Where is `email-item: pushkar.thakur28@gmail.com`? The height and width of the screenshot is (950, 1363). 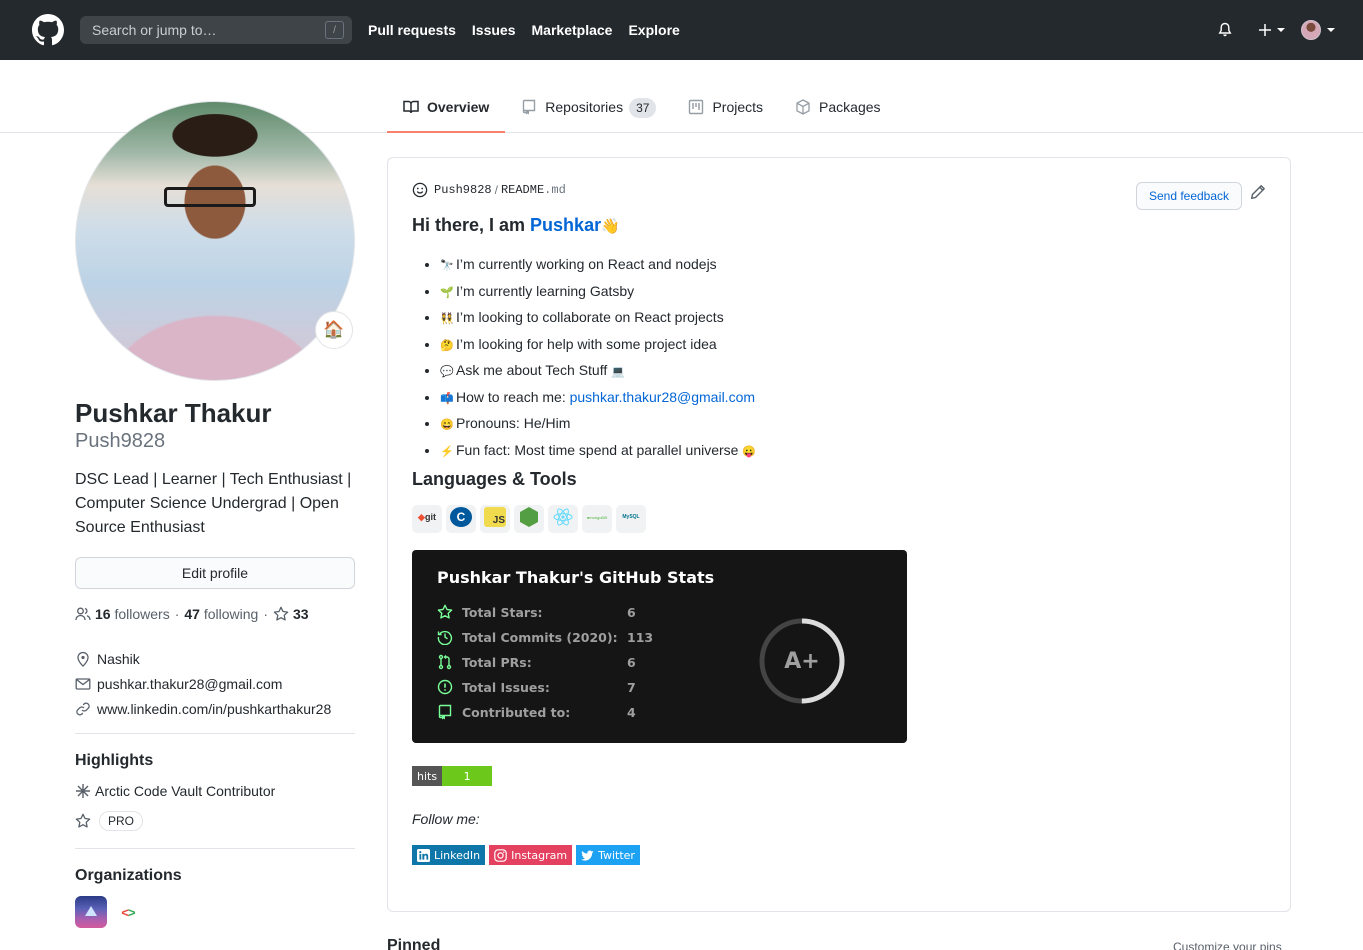 email-item: pushkar.thakur28@gmail.com is located at coordinates (203, 683).